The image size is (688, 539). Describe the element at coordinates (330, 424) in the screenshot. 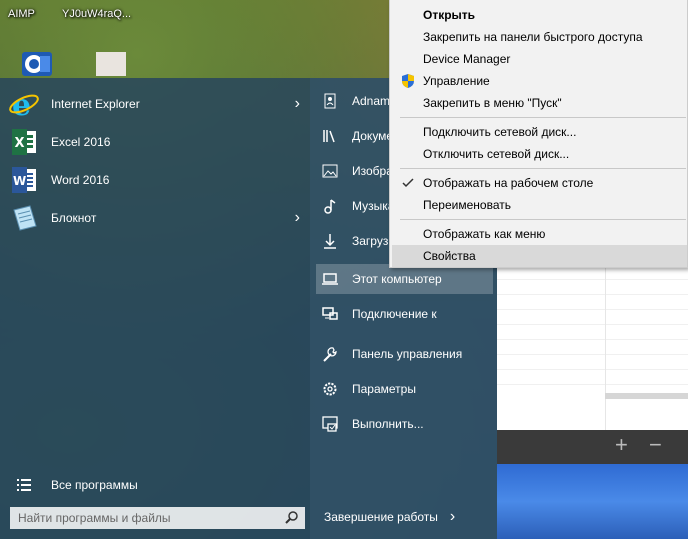

I see `run-icon` at that location.